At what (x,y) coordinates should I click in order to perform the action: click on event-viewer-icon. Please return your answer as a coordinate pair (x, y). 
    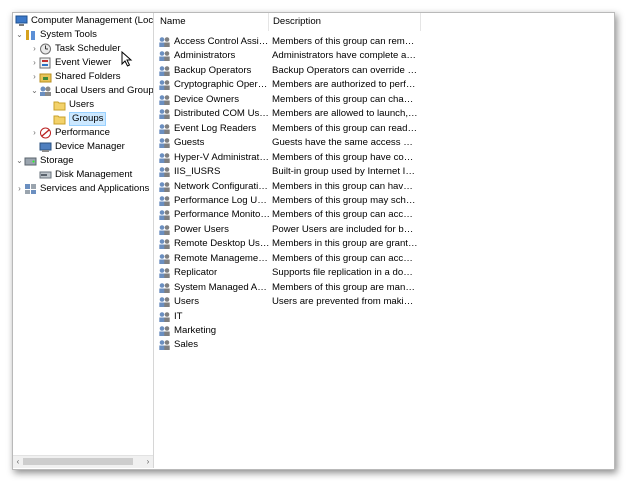
    Looking at the image, I should click on (45, 63).